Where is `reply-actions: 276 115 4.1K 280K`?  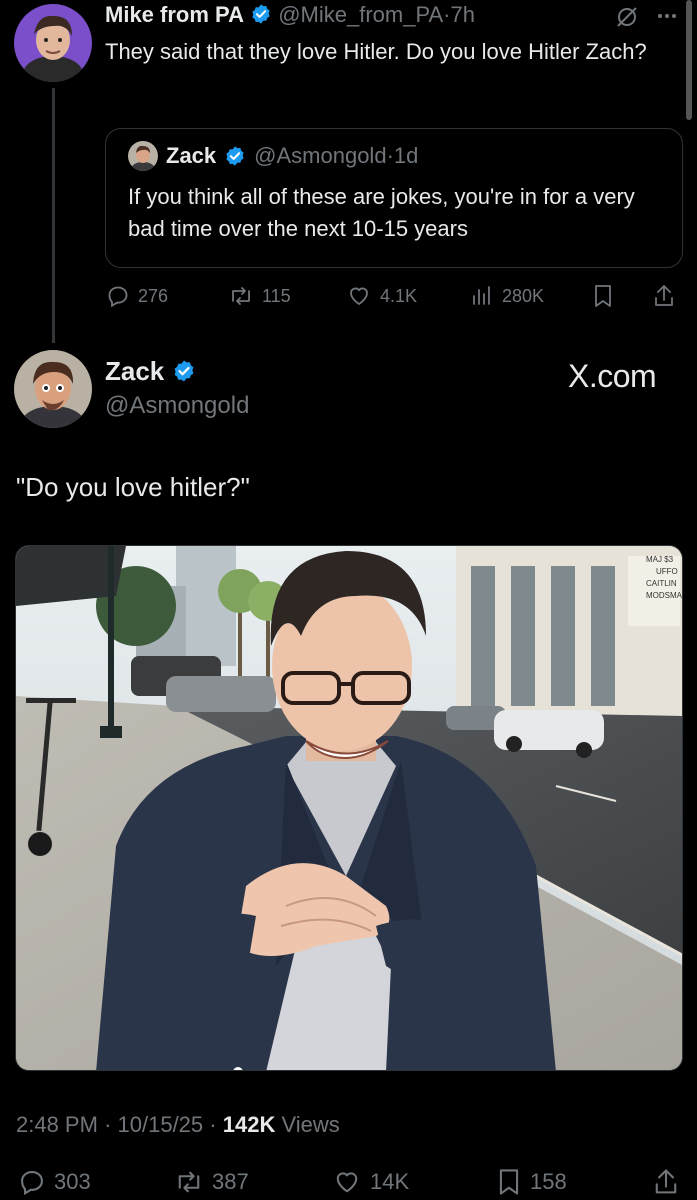
reply-actions: 276 115 4.1K 280K is located at coordinates (348, 296).